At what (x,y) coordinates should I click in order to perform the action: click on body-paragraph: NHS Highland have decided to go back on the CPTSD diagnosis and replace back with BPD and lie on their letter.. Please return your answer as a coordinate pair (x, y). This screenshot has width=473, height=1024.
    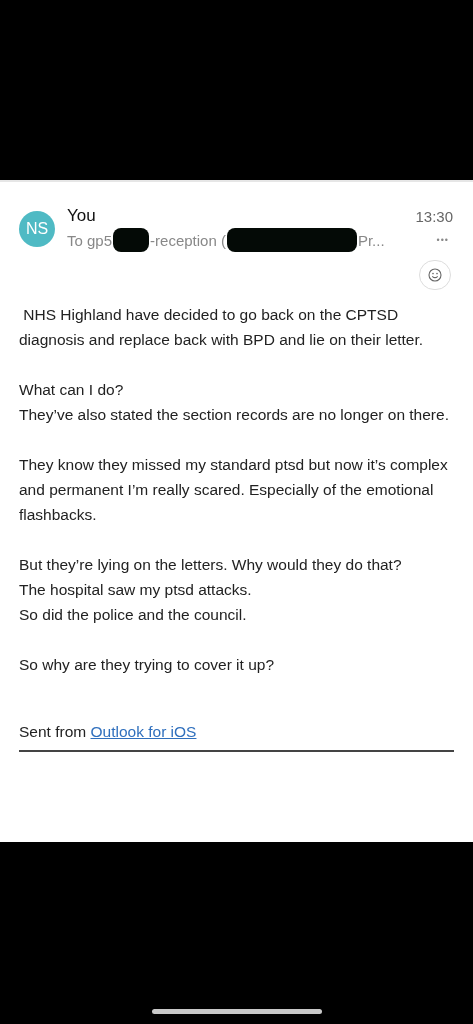
    Looking at the image, I should click on (222, 327).